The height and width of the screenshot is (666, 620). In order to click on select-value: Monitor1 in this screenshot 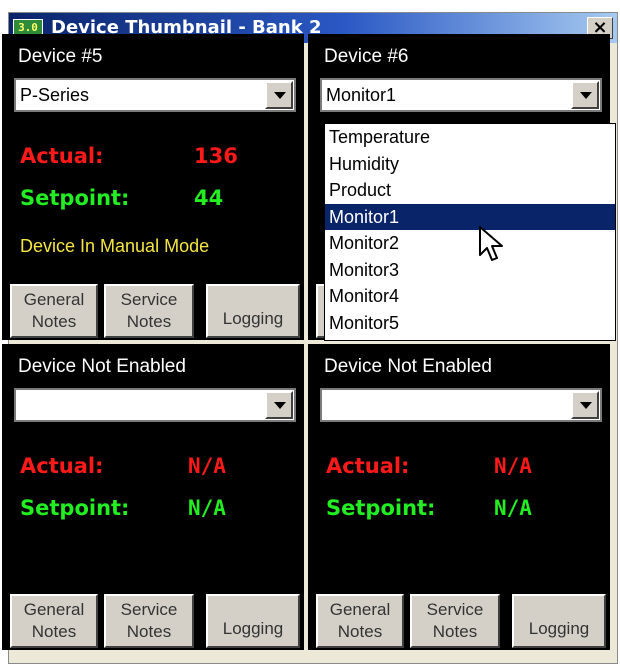, I will do `click(361, 95)`.